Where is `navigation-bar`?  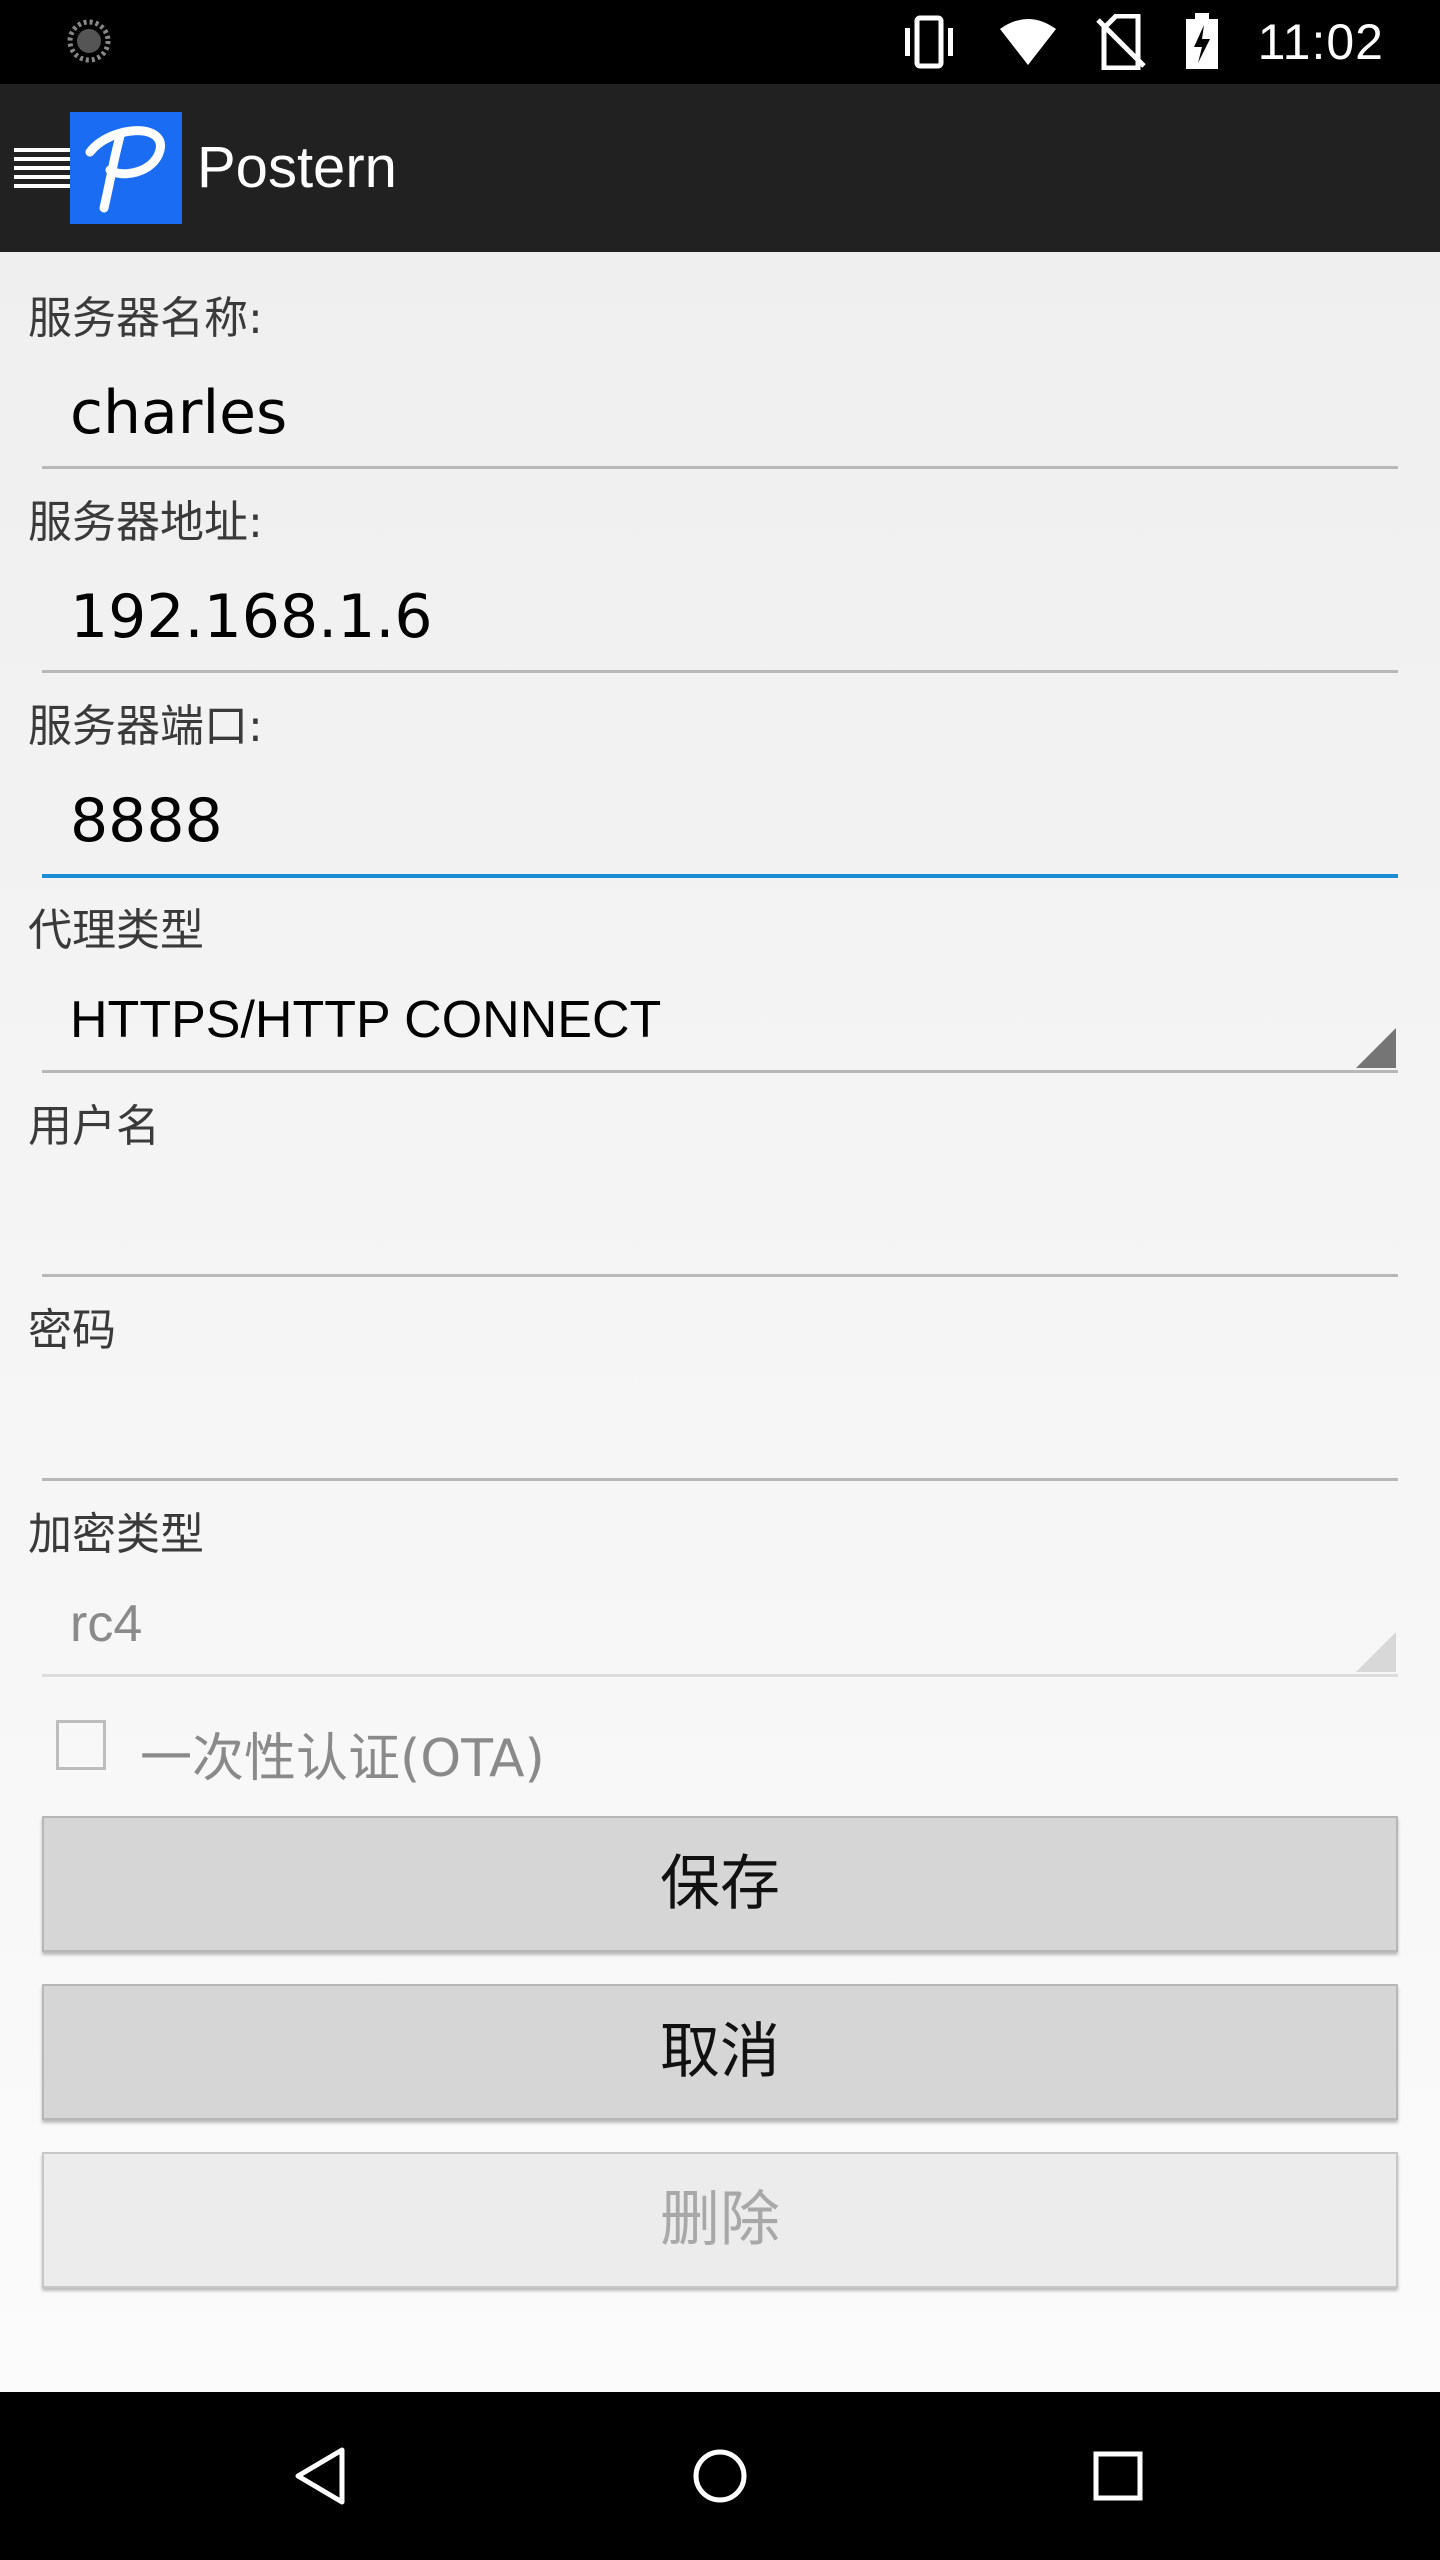 navigation-bar is located at coordinates (720, 2476).